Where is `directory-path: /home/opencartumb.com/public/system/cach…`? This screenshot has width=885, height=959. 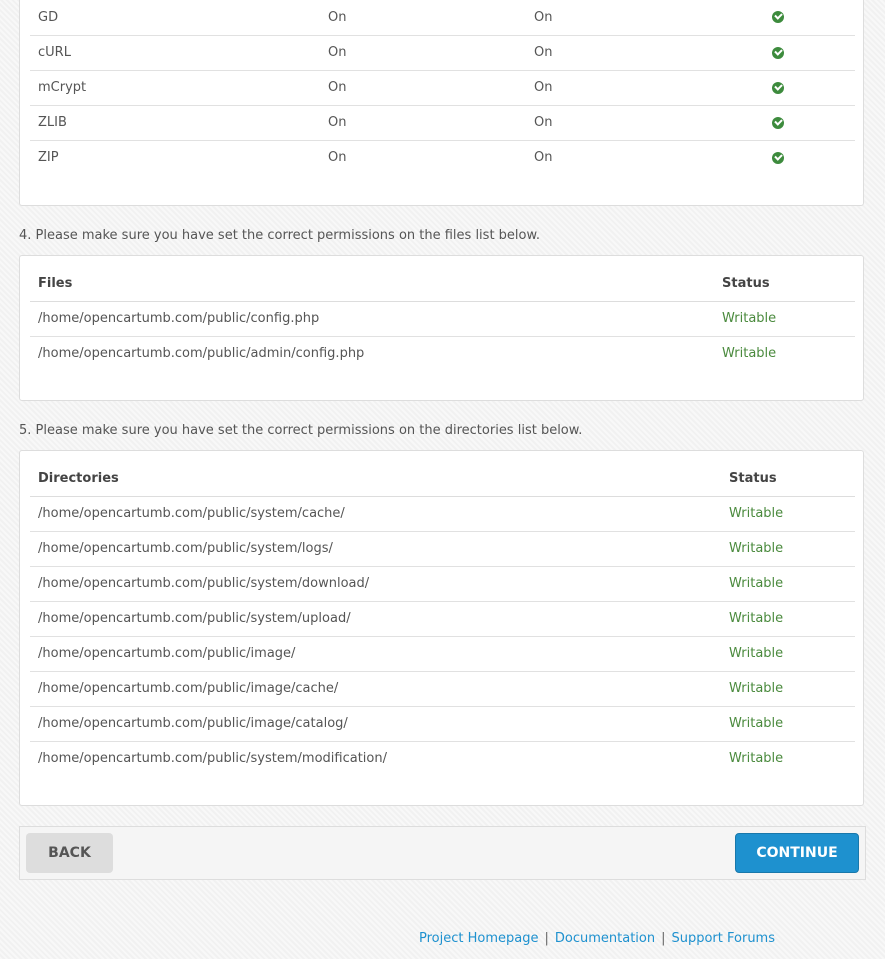
directory-path: /home/opencartumb.com/public/system/cach… is located at coordinates (191, 513).